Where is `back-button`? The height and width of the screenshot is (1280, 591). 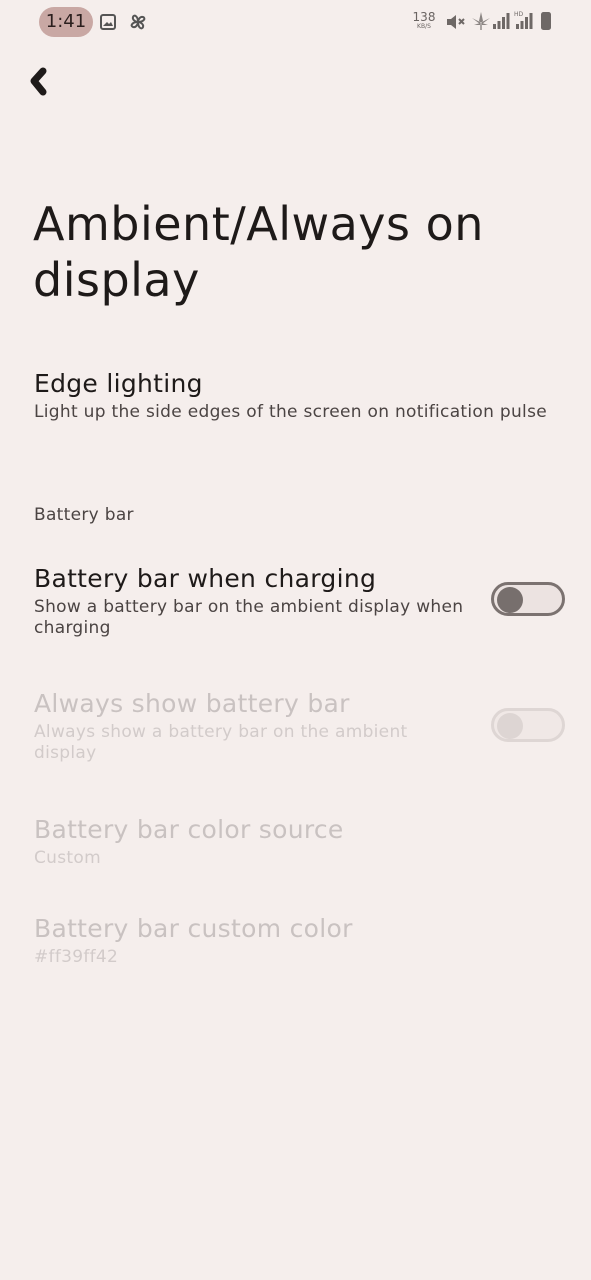
back-button is located at coordinates (44, 82).